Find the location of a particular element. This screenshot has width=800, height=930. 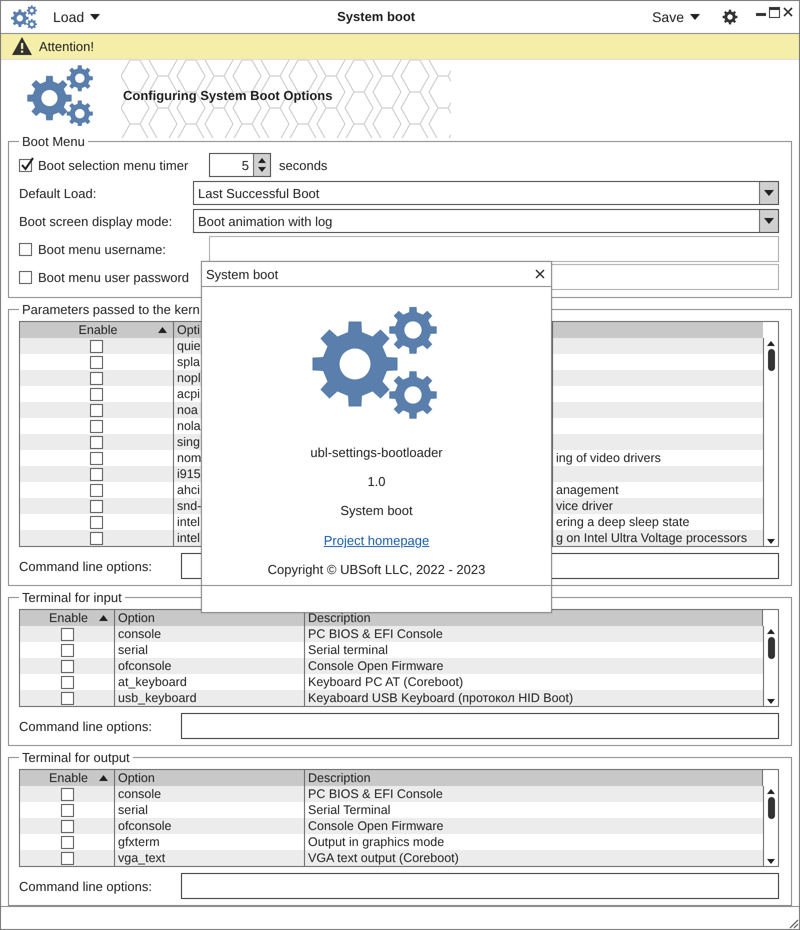

table-cell-text: Keyboard PC AT (Coreboot) is located at coordinates (385, 682).